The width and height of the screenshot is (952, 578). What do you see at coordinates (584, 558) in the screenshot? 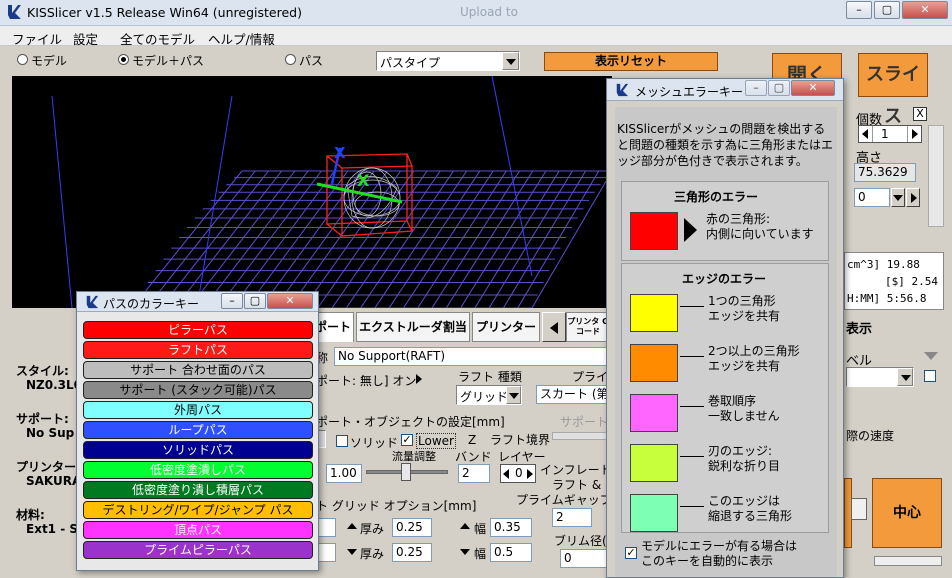
I see `brim-field: 0` at bounding box center [584, 558].